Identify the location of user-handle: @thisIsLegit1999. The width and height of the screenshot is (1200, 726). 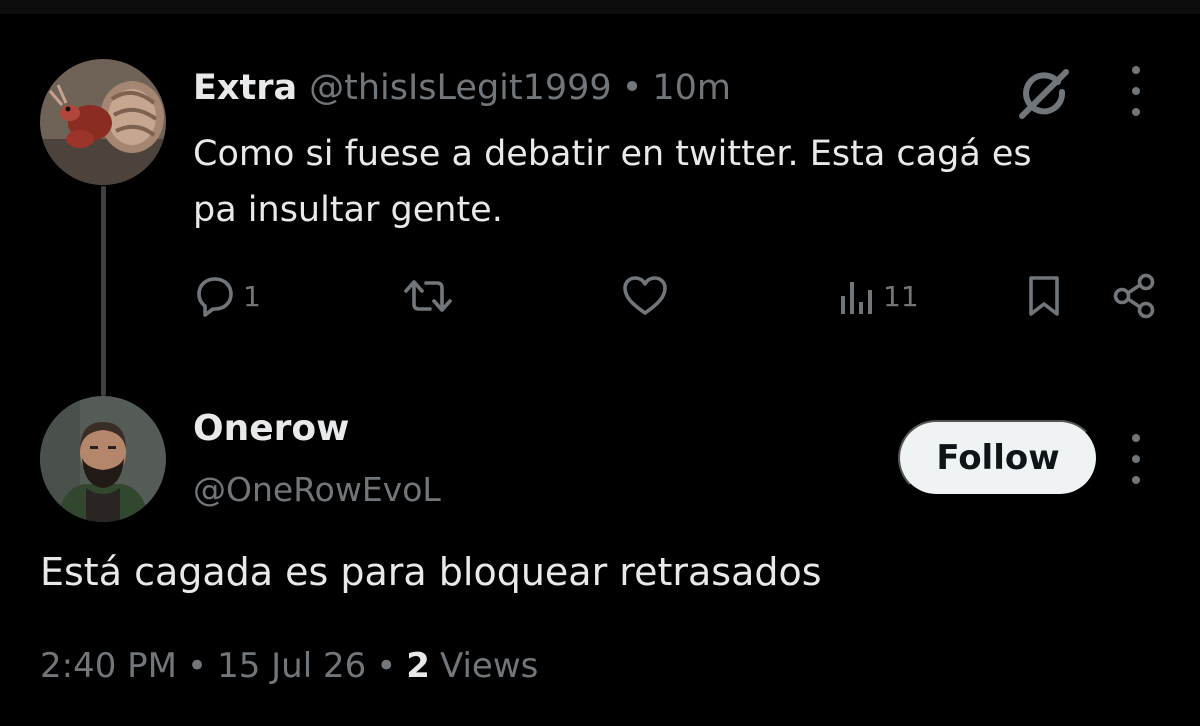
(460, 88).